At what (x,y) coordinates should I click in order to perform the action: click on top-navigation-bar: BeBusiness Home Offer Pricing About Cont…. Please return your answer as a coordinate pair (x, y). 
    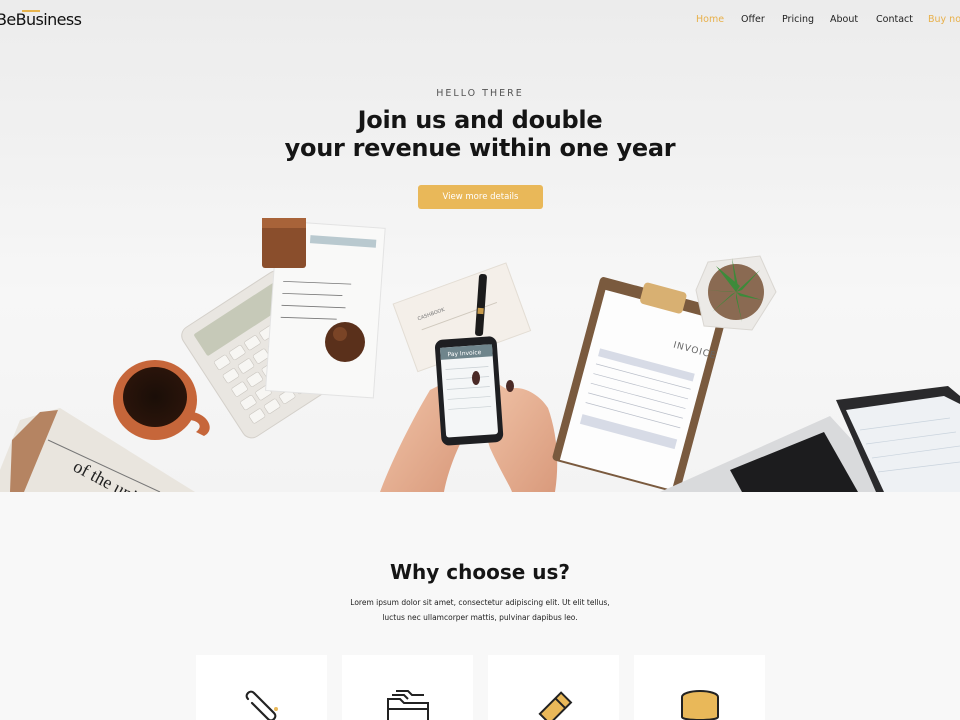
    Looking at the image, I should click on (480, 20).